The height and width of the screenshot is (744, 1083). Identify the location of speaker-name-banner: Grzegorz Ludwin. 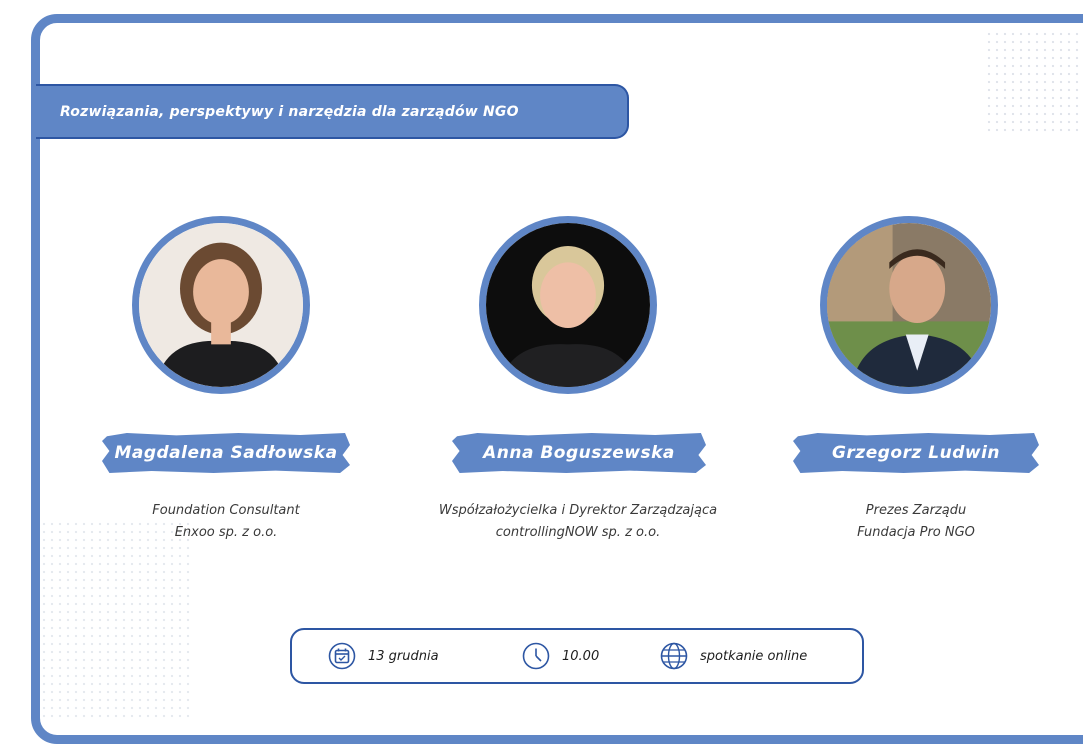
(916, 453).